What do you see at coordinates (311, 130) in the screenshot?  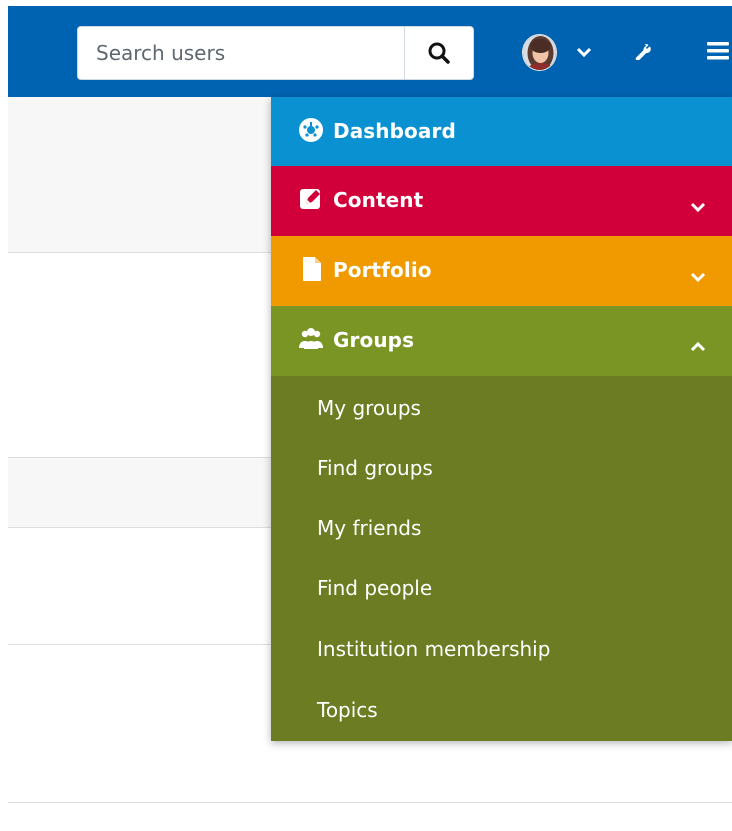 I see `dashboard-icon` at bounding box center [311, 130].